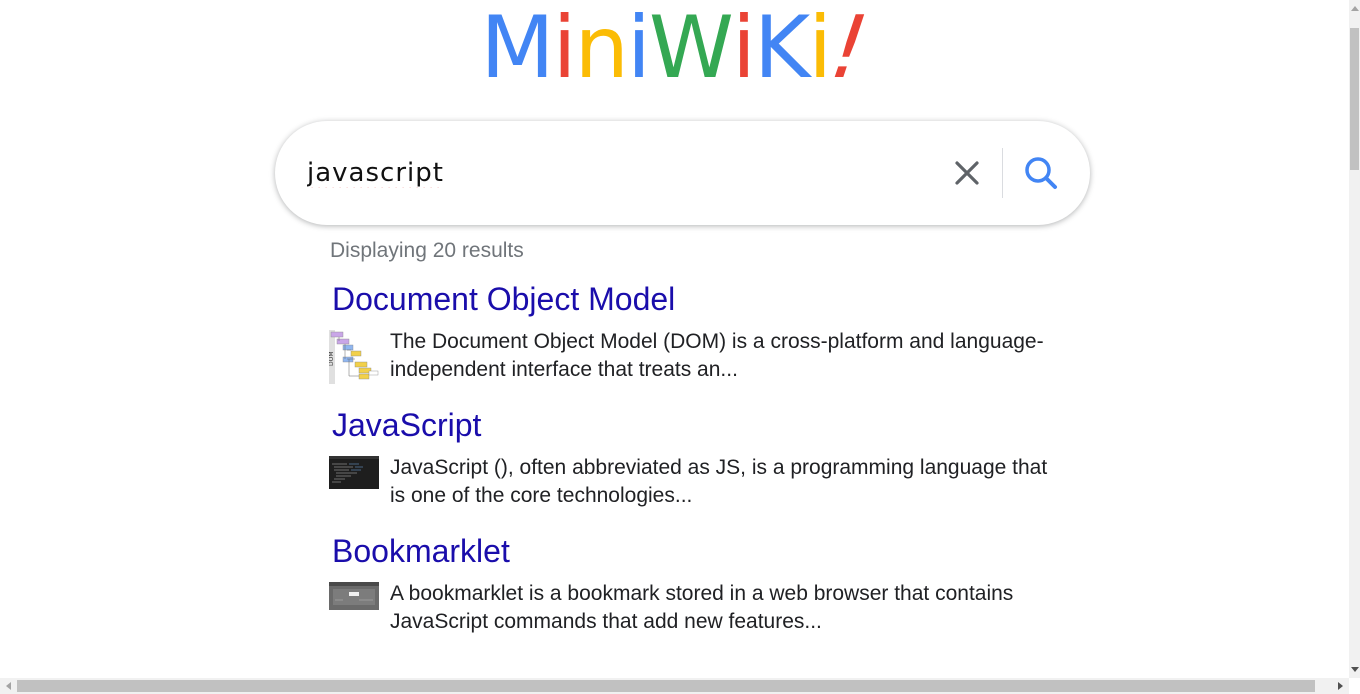  Describe the element at coordinates (1341, 686) in the screenshot. I see `scroll-right-arrow-icon` at that location.